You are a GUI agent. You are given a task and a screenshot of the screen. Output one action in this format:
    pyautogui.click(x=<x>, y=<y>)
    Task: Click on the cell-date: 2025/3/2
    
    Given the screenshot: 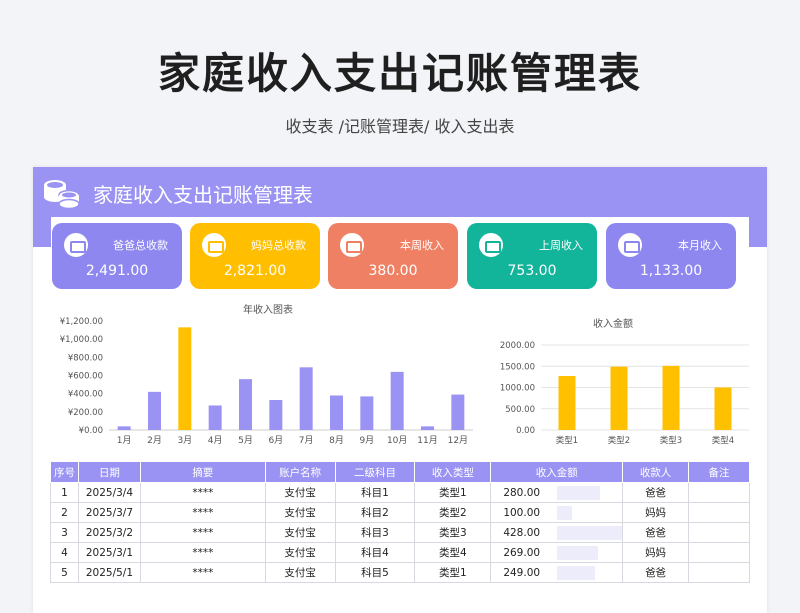 What is the action you would take?
    pyautogui.click(x=109, y=532)
    